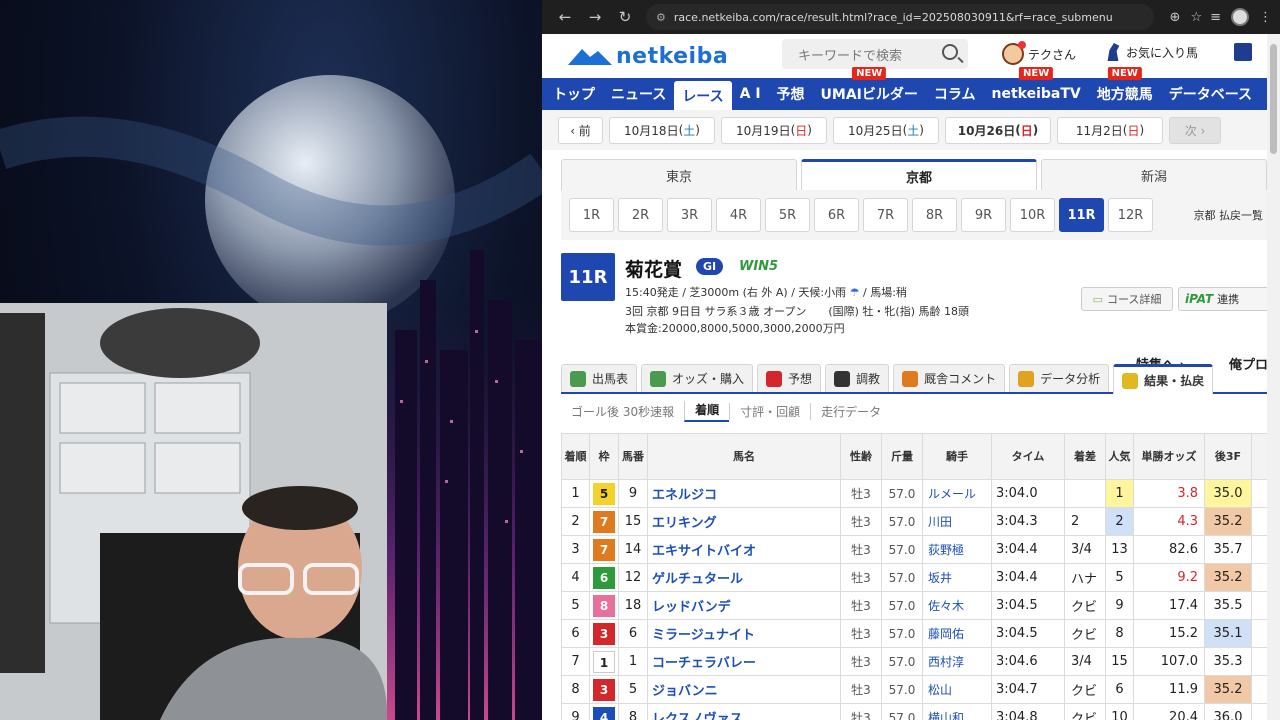 This screenshot has width=1280, height=720. I want to click on column-header: 人気, so click(1119, 456).